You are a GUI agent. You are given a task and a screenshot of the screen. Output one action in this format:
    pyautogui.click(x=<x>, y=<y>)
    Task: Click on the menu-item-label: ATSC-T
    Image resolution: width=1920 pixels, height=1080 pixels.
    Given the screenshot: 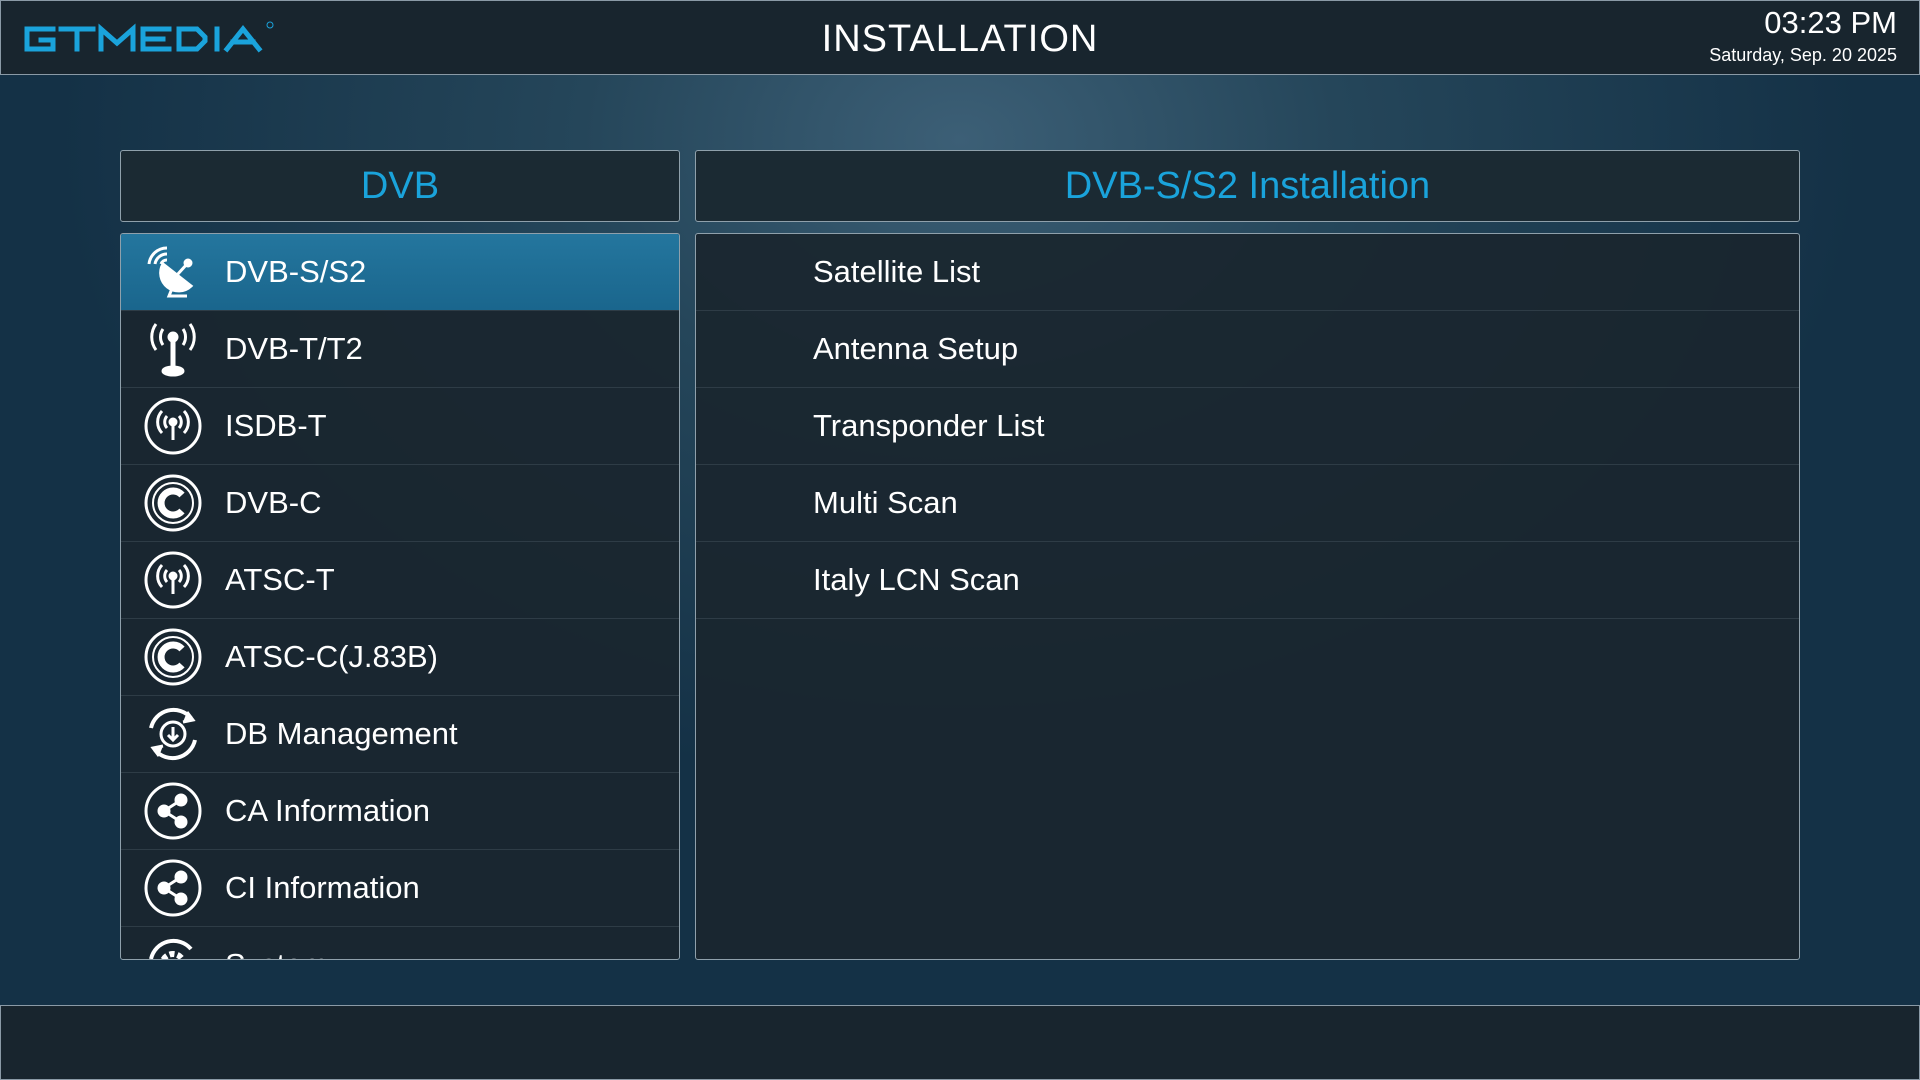 What is the action you would take?
    pyautogui.click(x=280, y=579)
    